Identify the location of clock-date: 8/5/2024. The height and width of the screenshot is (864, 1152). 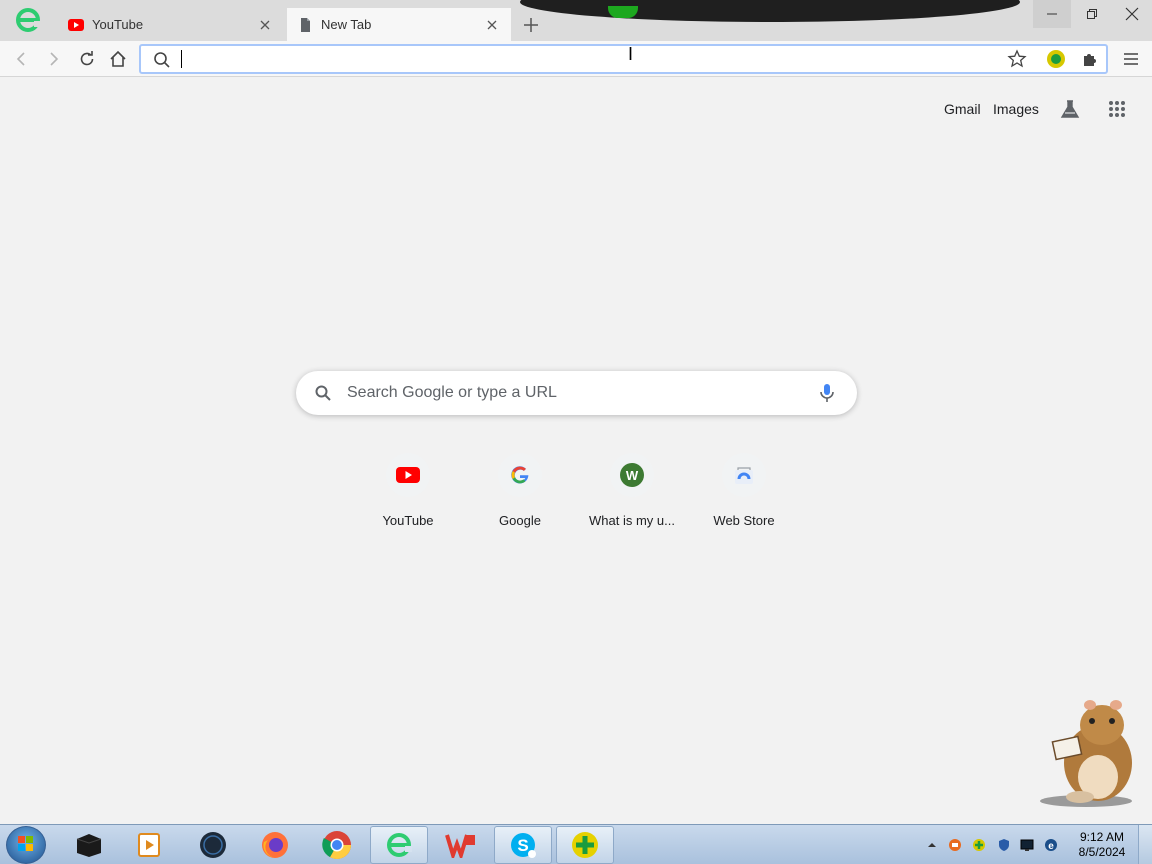
(1102, 852).